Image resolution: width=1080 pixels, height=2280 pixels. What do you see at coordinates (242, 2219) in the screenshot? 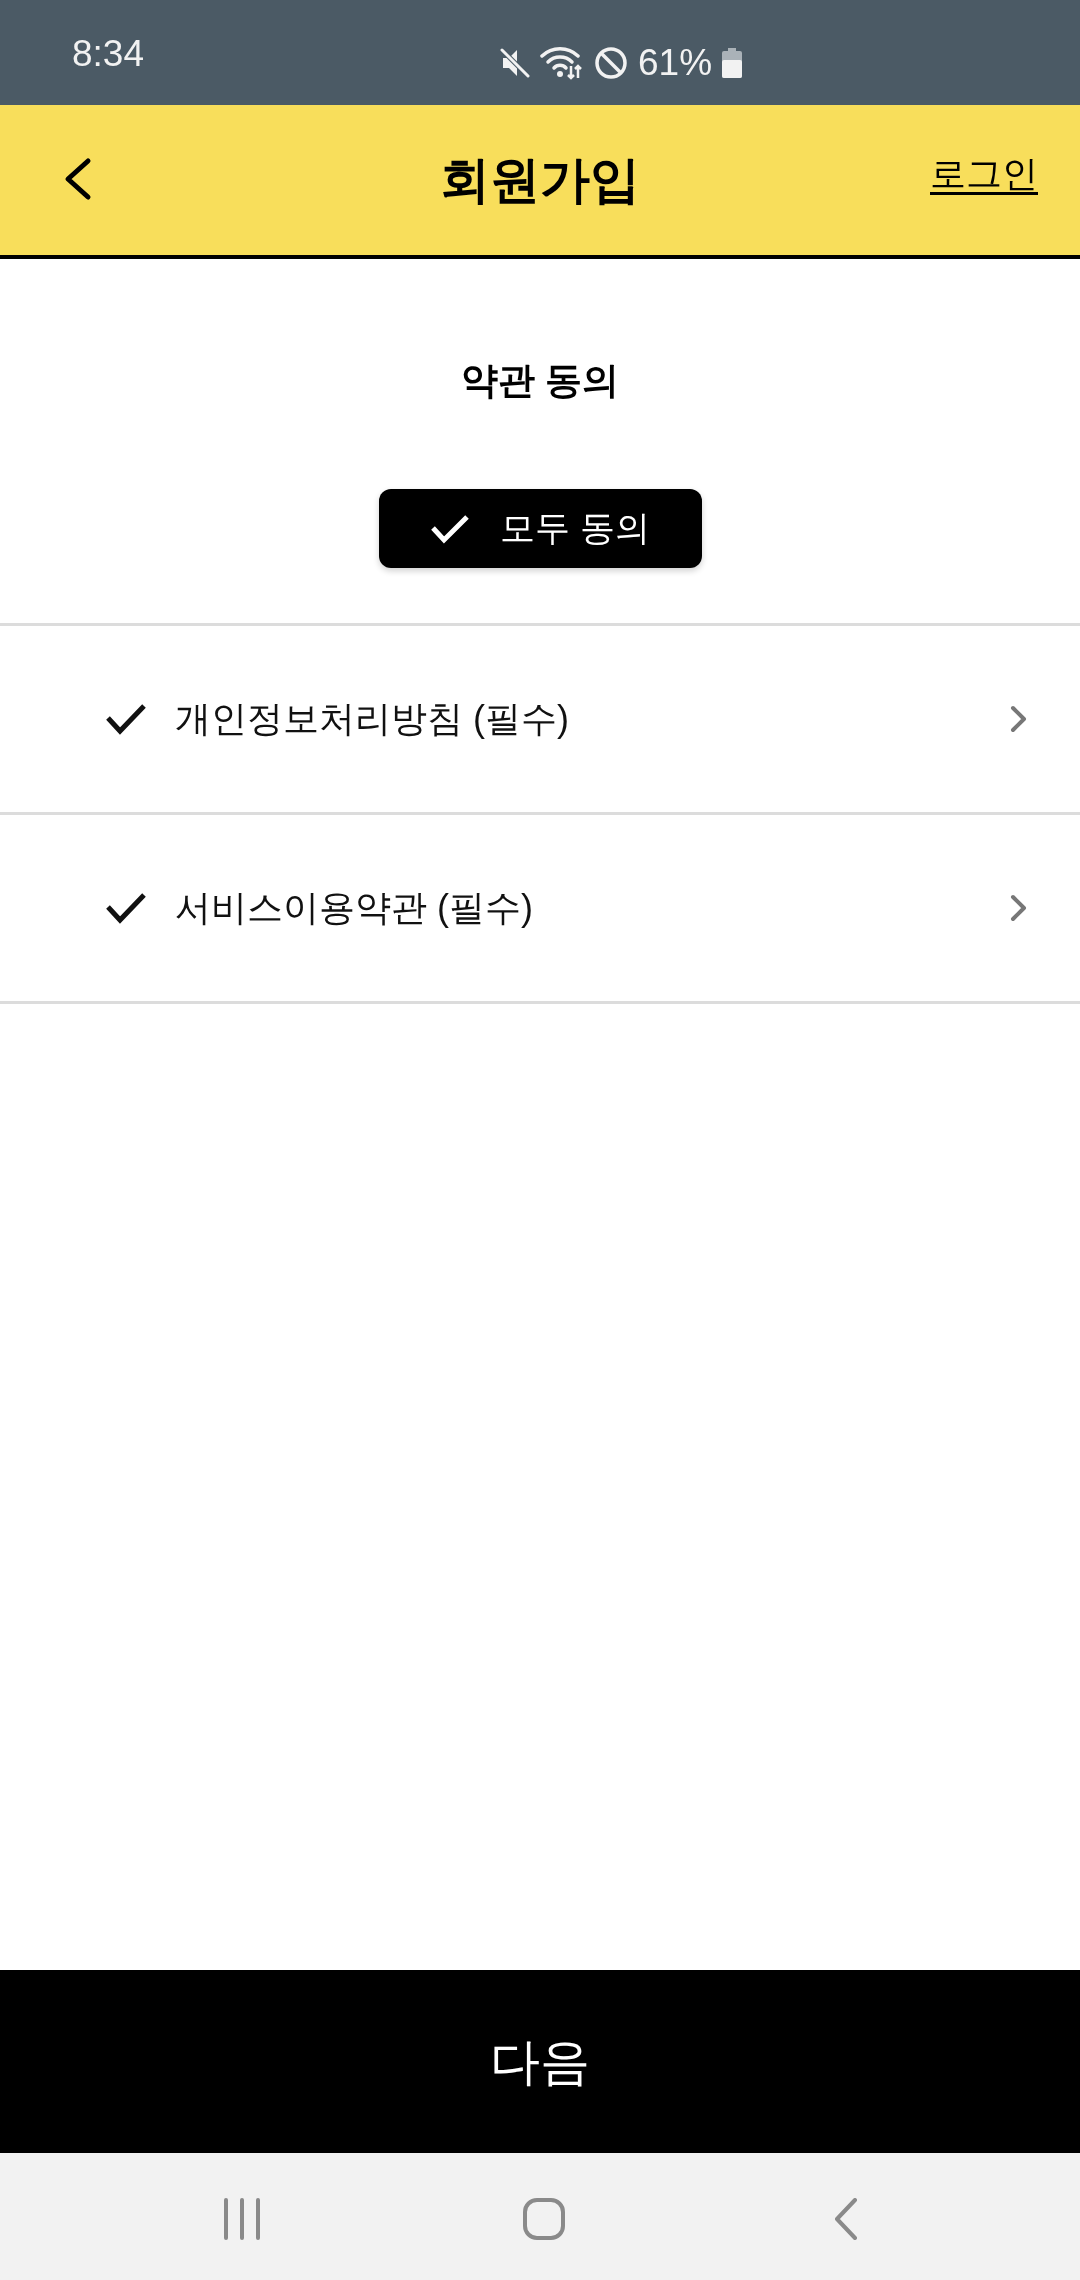
I see `recent-apps-icon` at bounding box center [242, 2219].